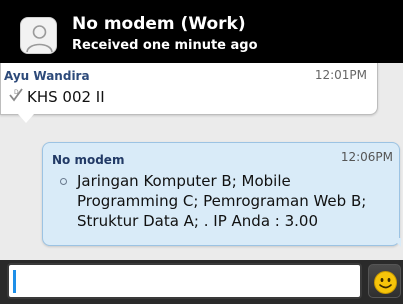  I want to click on text-cursor, so click(14, 281).